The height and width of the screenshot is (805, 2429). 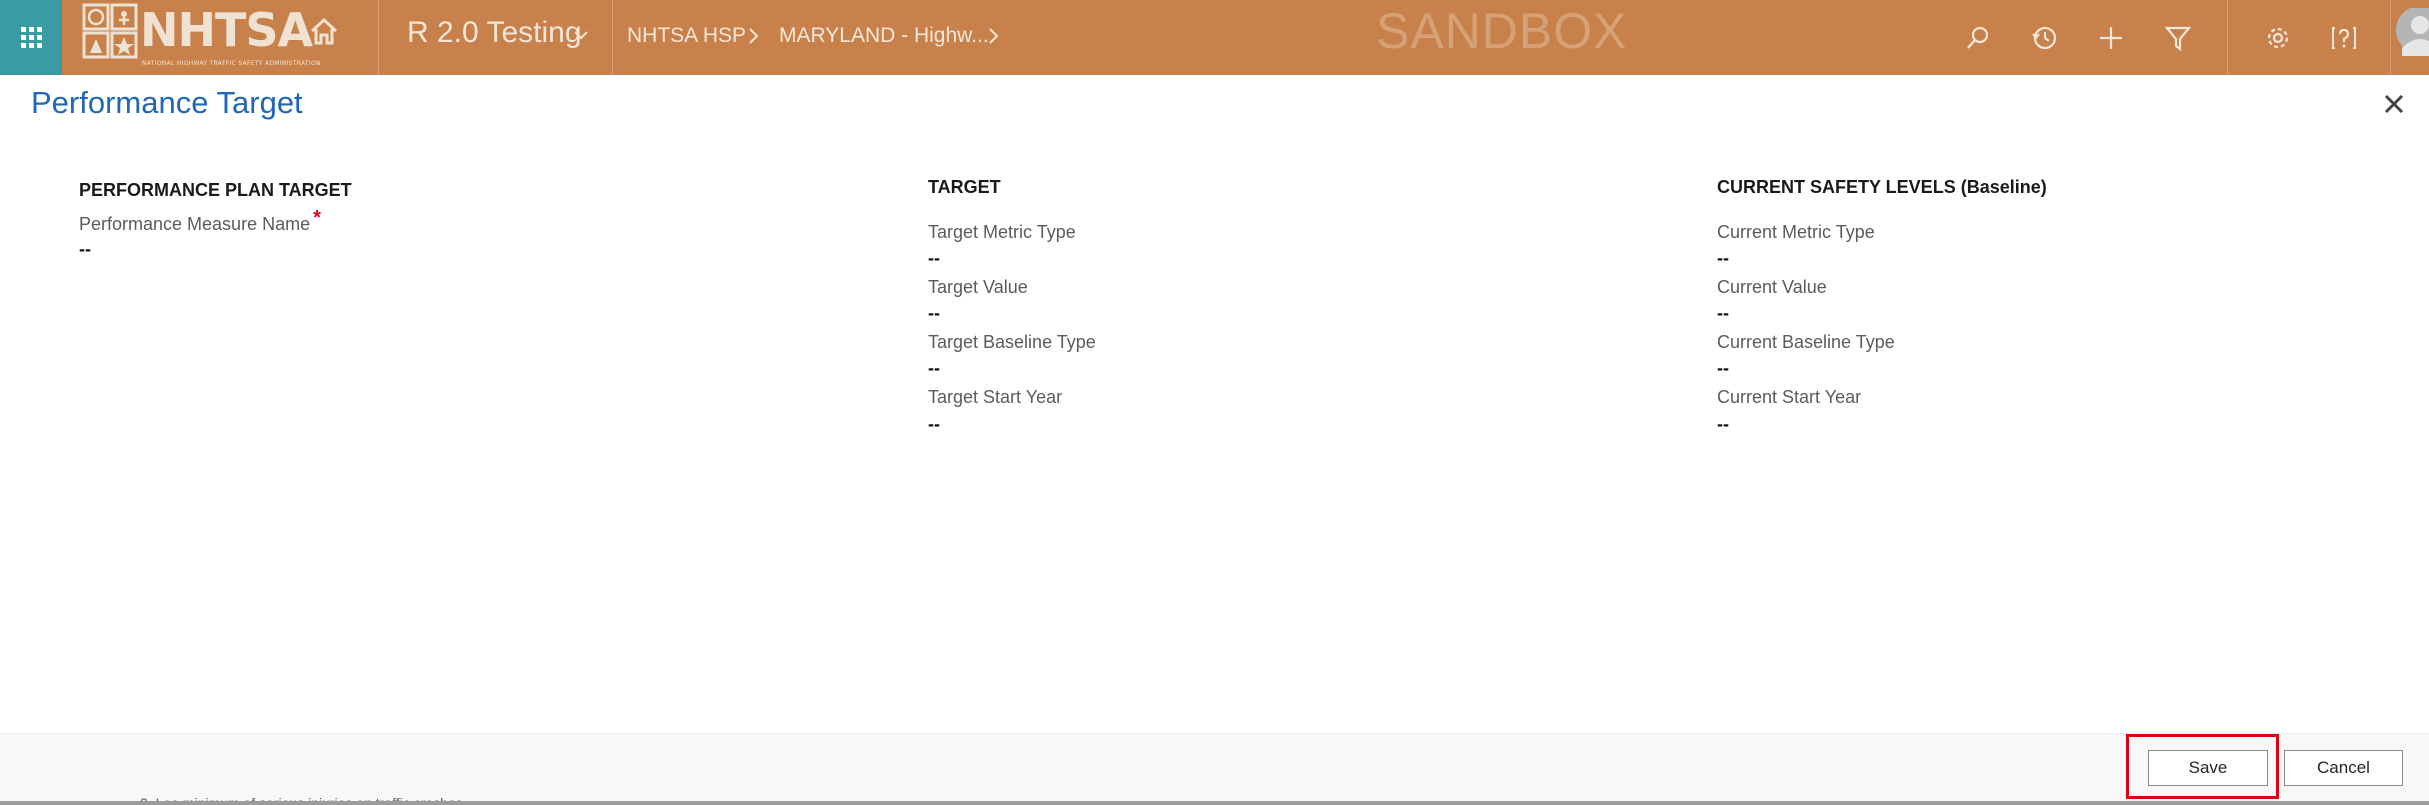 I want to click on section-heading-plan-target: PERFORMANCE PLAN TARGET, so click(x=215, y=190).